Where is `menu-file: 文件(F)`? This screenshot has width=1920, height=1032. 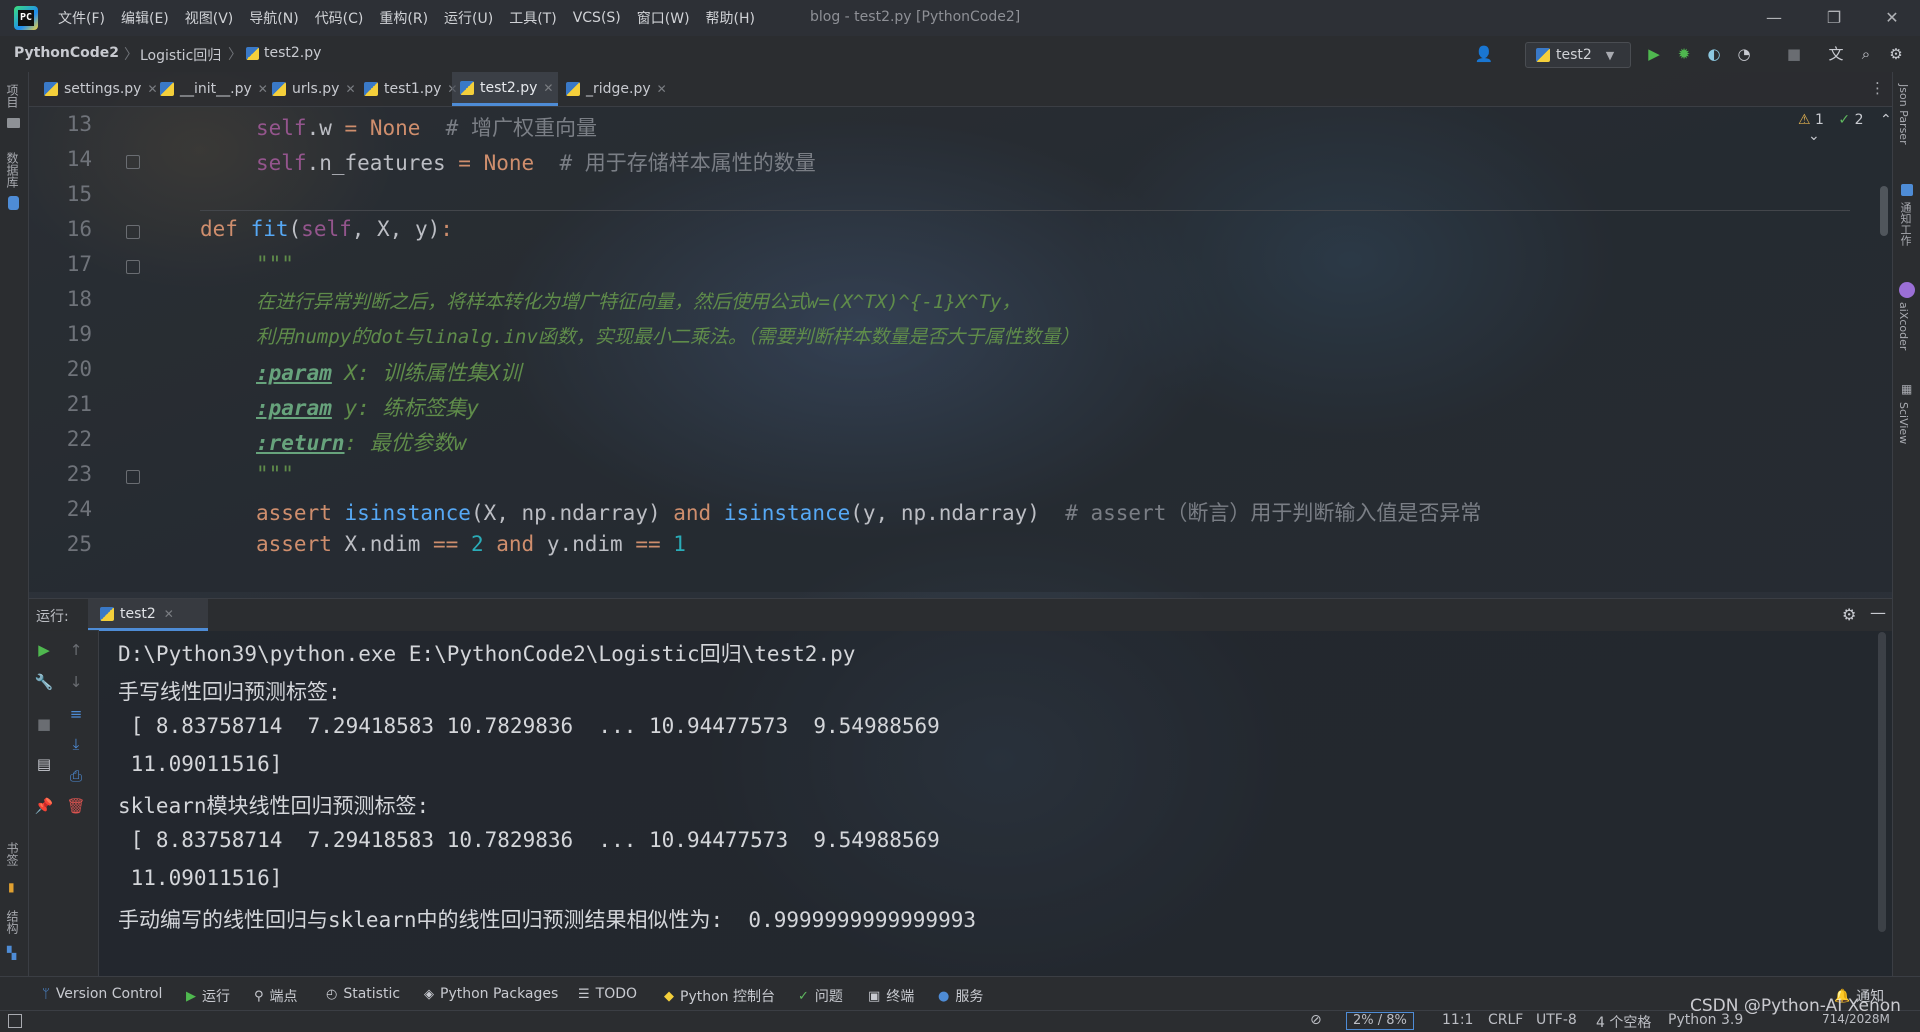
menu-file: 文件(F) is located at coordinates (81, 18).